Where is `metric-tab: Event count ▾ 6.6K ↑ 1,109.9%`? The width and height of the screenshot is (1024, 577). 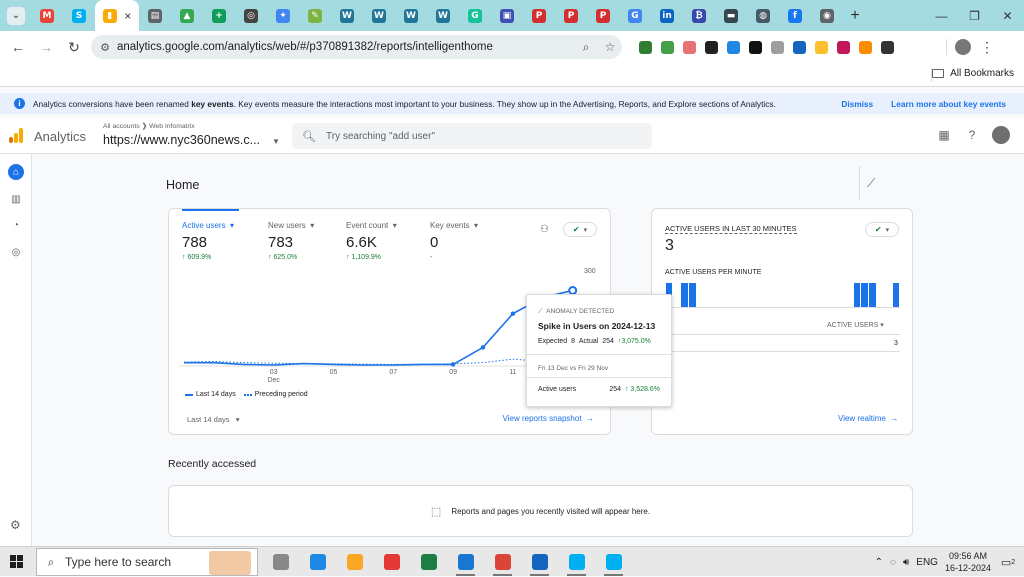
metric-tab: Event count ▾ 6.6K ↑ 1,109.9% is located at coordinates (371, 241).